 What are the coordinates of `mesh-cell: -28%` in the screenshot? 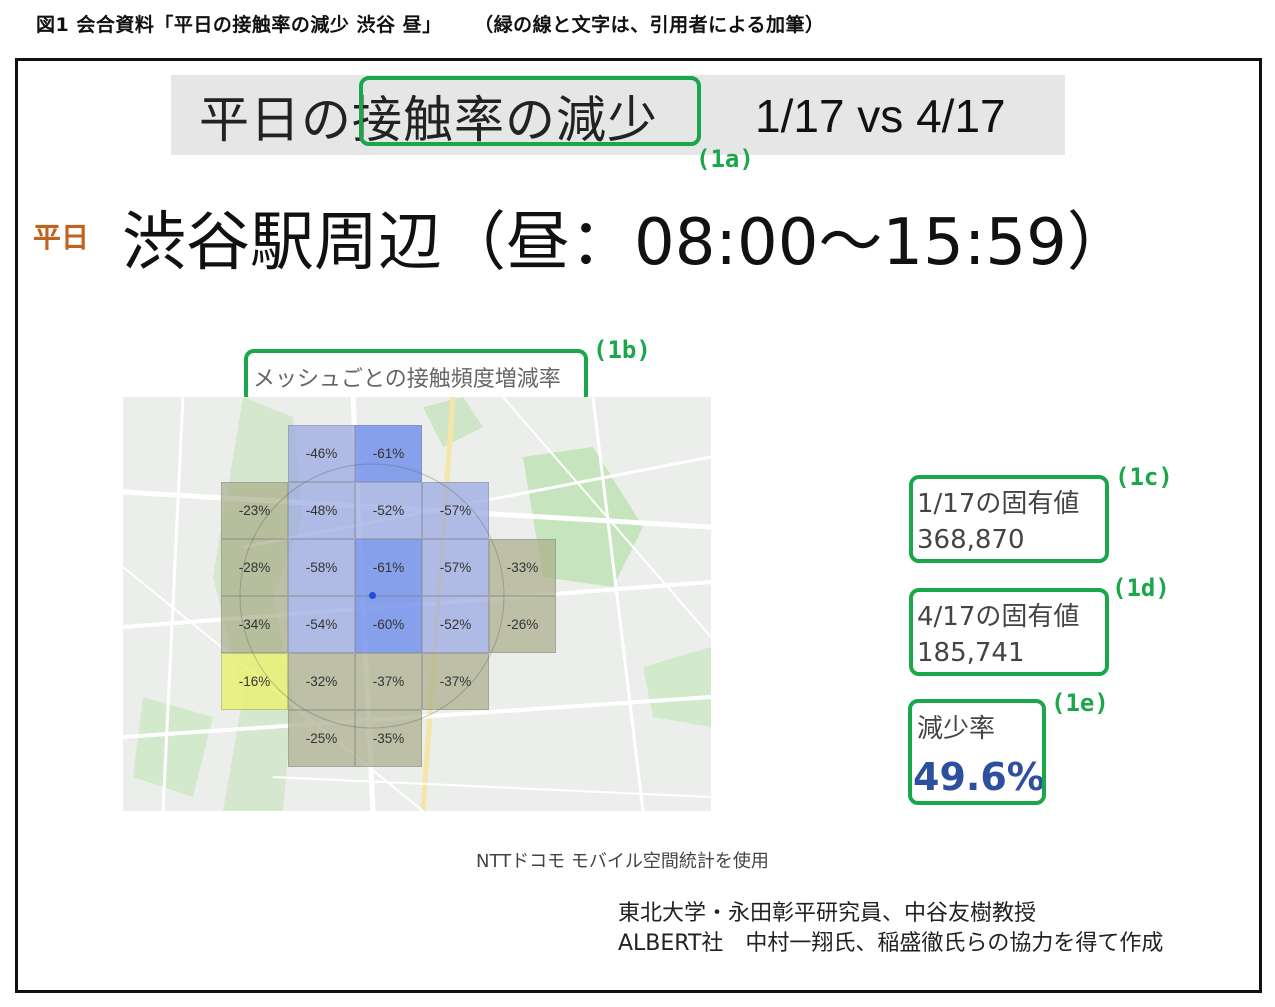 It's located at (254, 567).